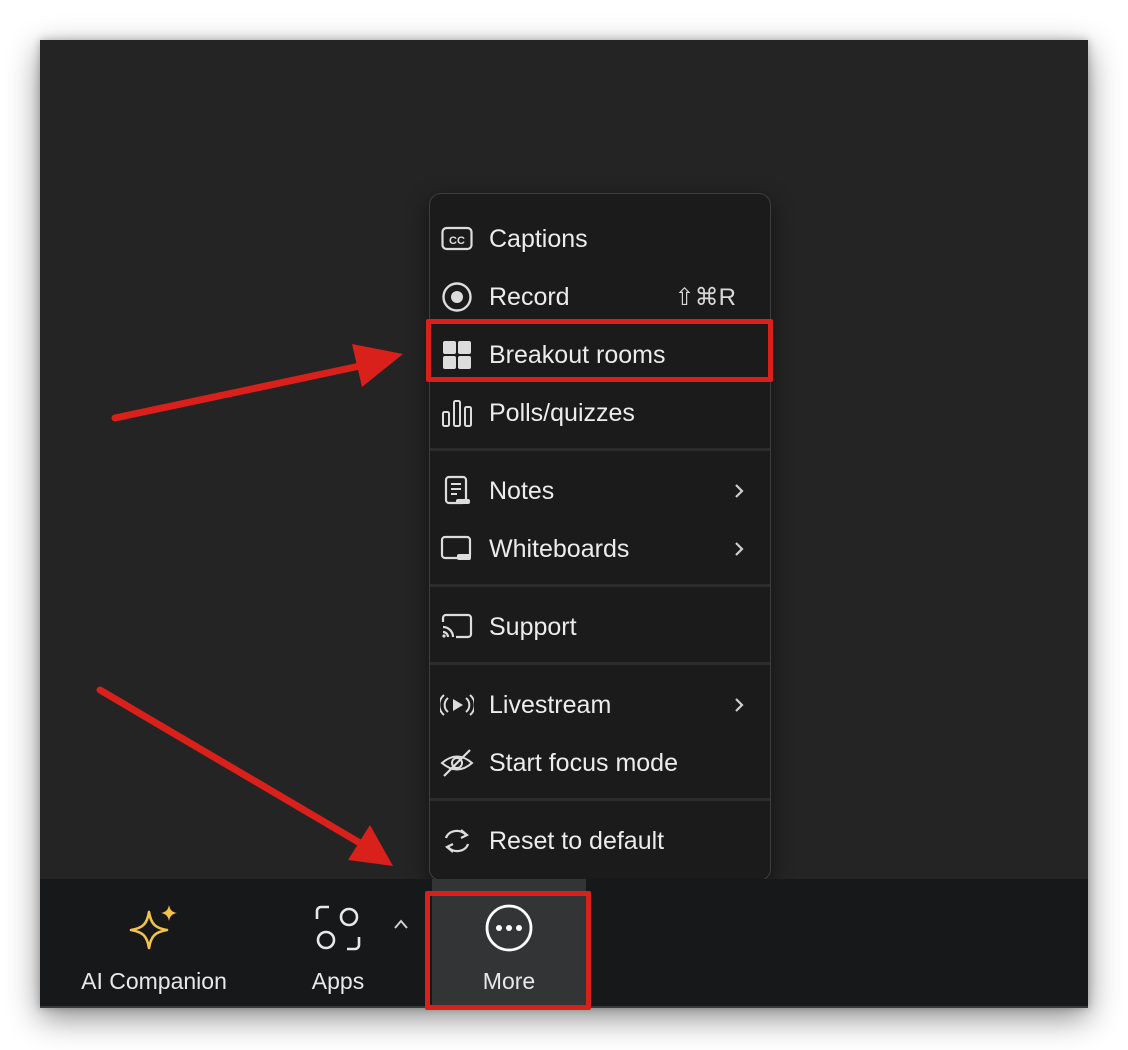 This screenshot has height=1050, width=1128. Describe the element at coordinates (562, 412) in the screenshot. I see `menu-item-label: Polls/quizzes` at that location.